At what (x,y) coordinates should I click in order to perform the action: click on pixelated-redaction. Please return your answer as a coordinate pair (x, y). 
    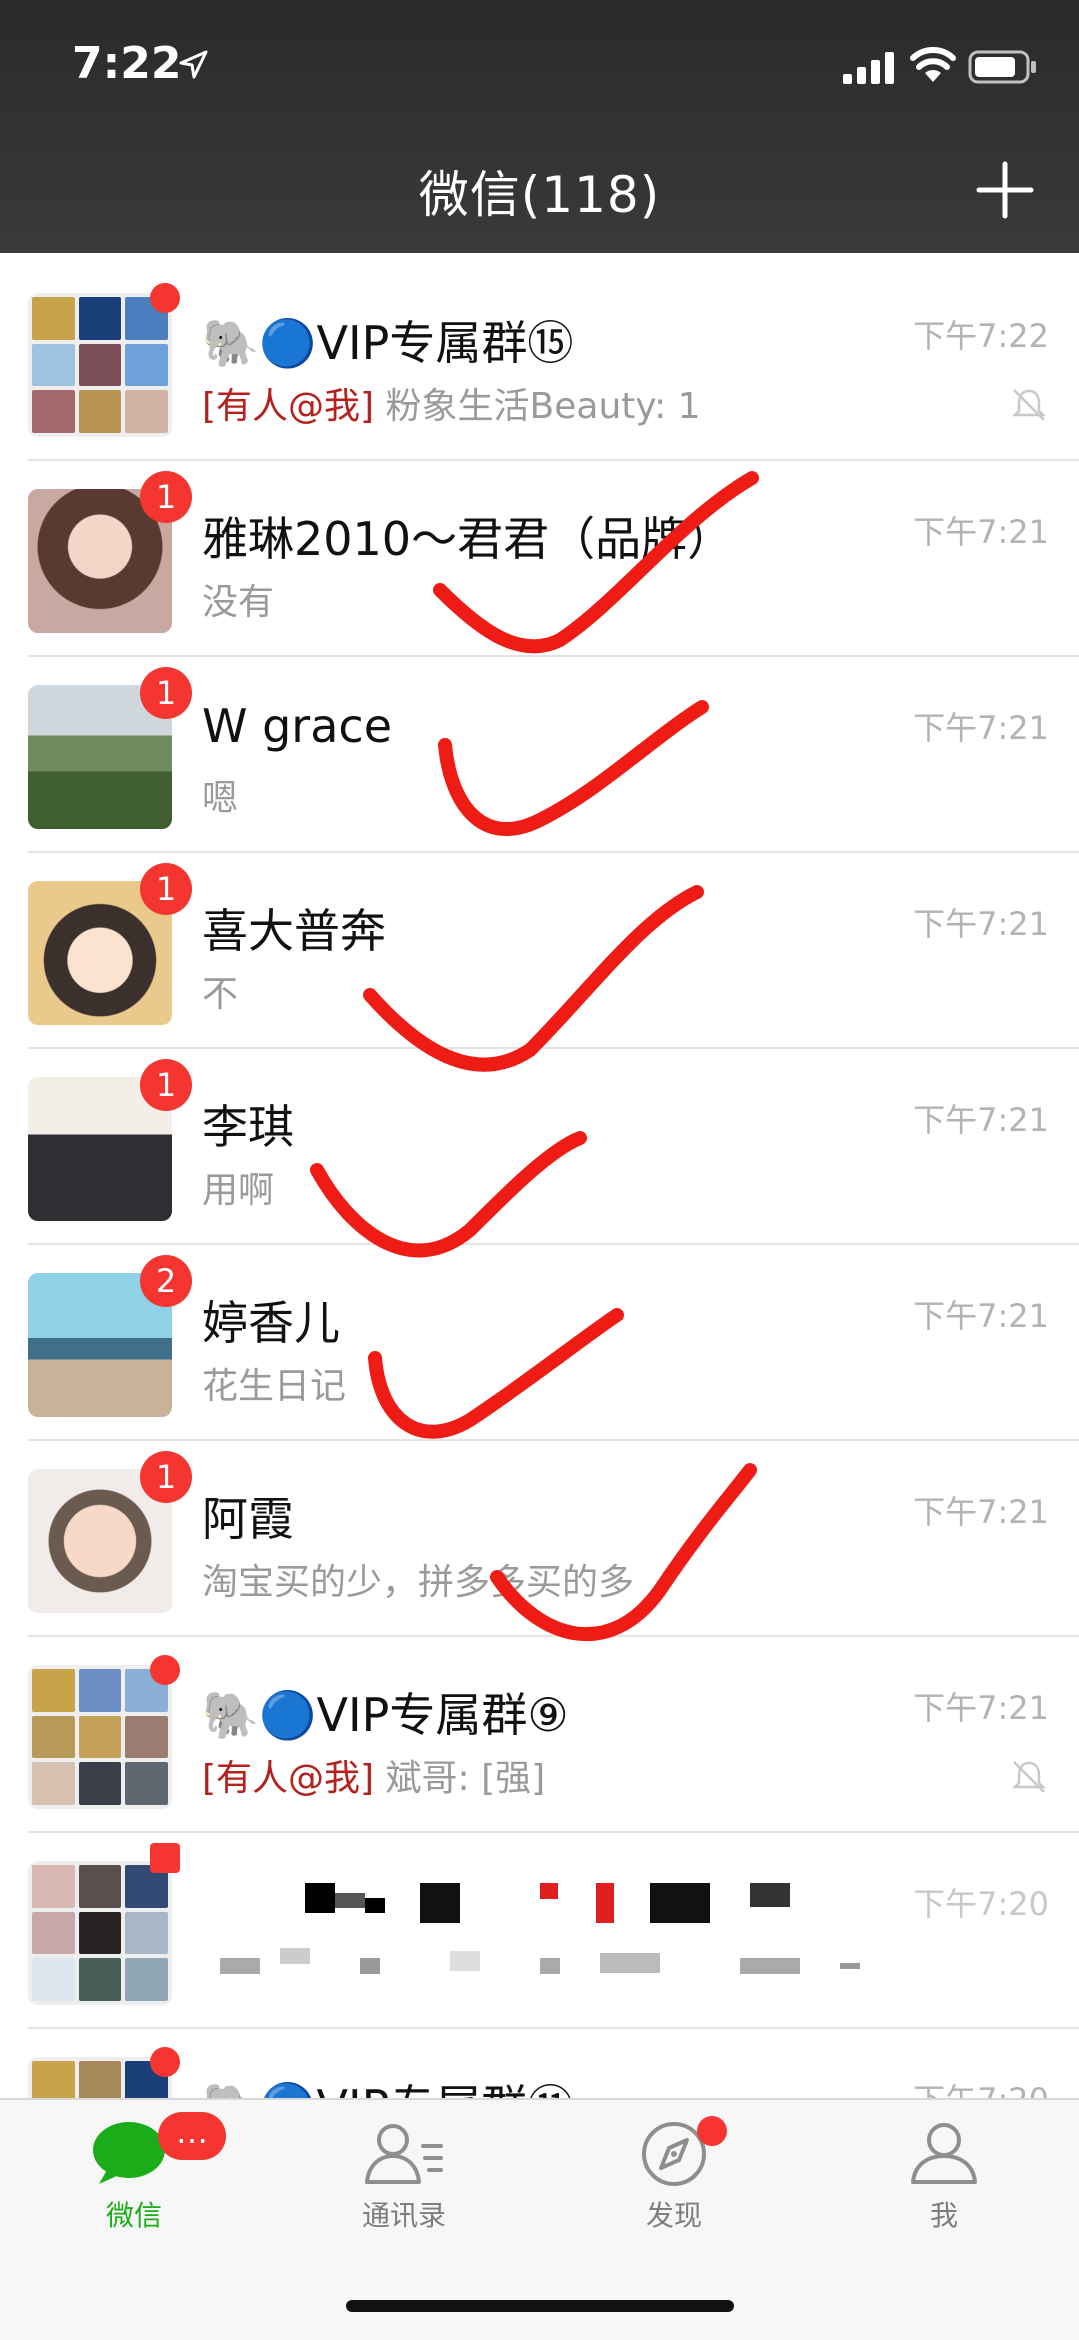
    Looking at the image, I should click on (540, 1928).